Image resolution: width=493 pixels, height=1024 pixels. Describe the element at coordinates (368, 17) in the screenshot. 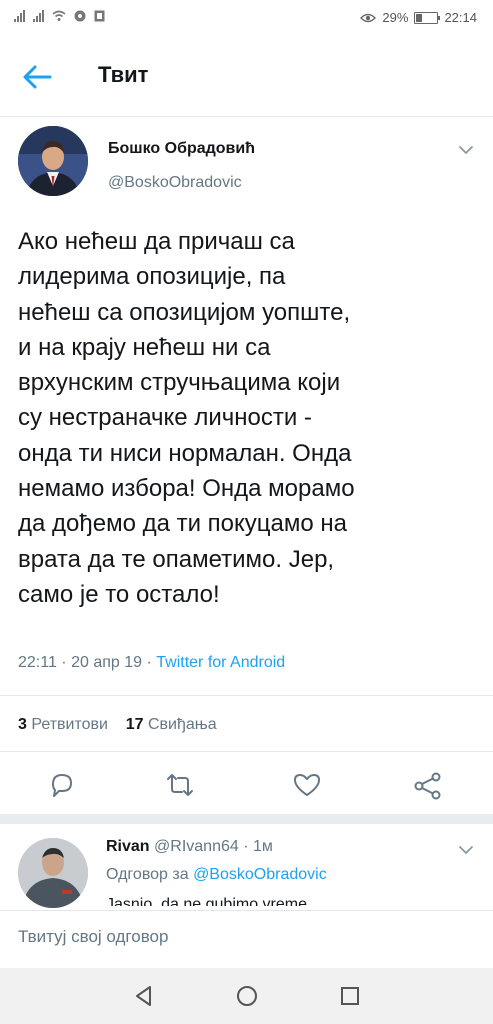

I see `eye-comfort-icon` at that location.